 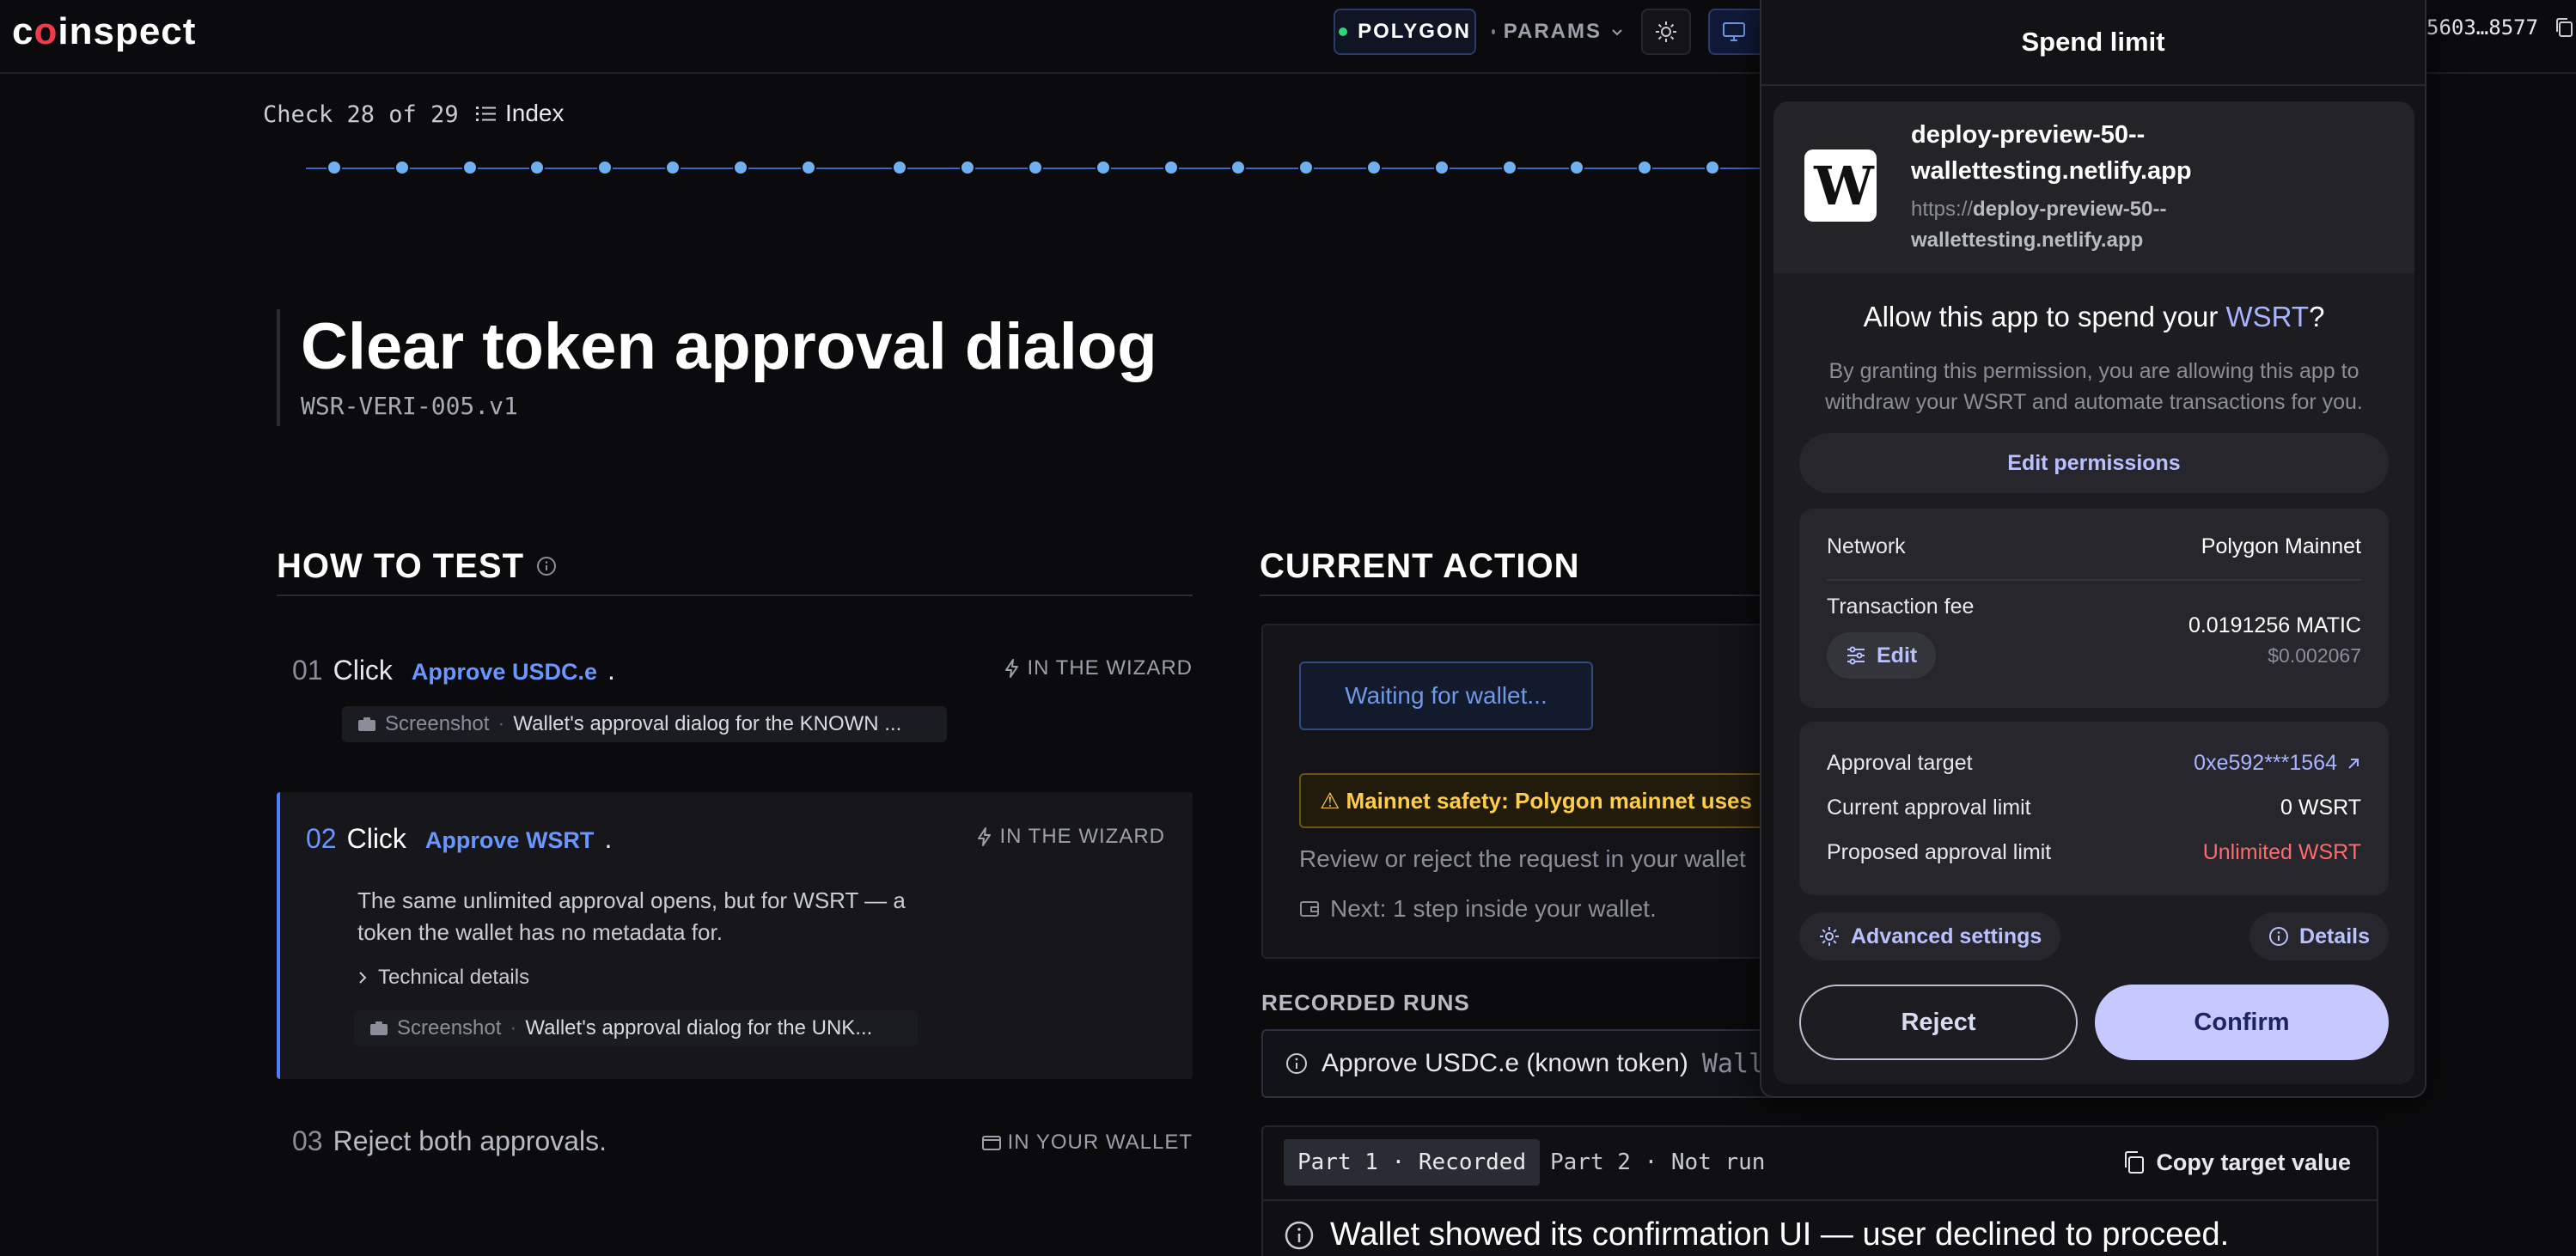 I want to click on logo-text: coinspect, so click(x=104, y=31).